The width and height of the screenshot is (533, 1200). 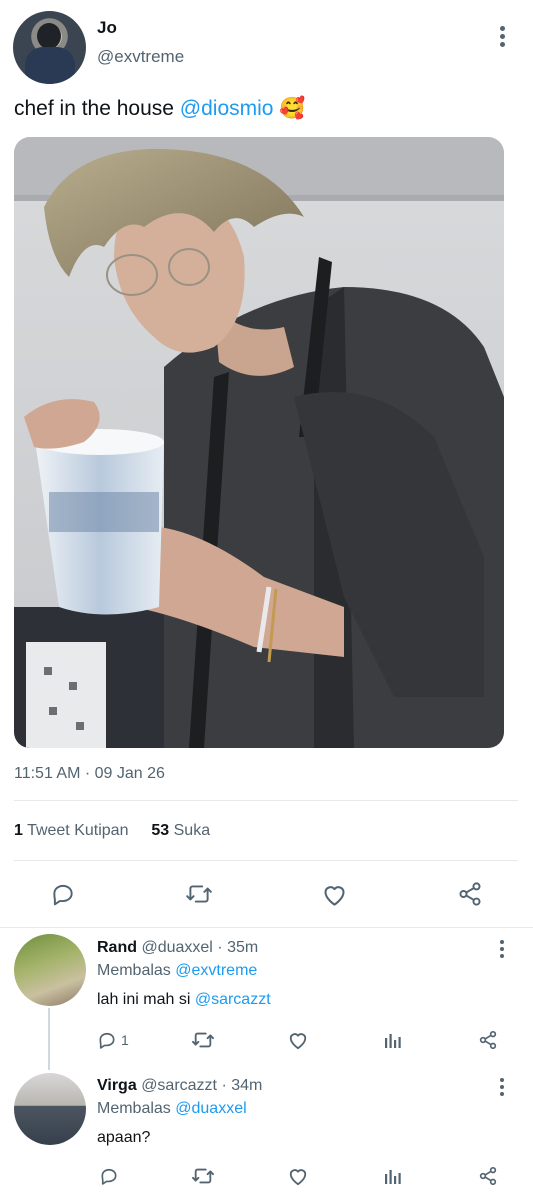 I want to click on reply-text: apaan?, so click(x=124, y=1137).